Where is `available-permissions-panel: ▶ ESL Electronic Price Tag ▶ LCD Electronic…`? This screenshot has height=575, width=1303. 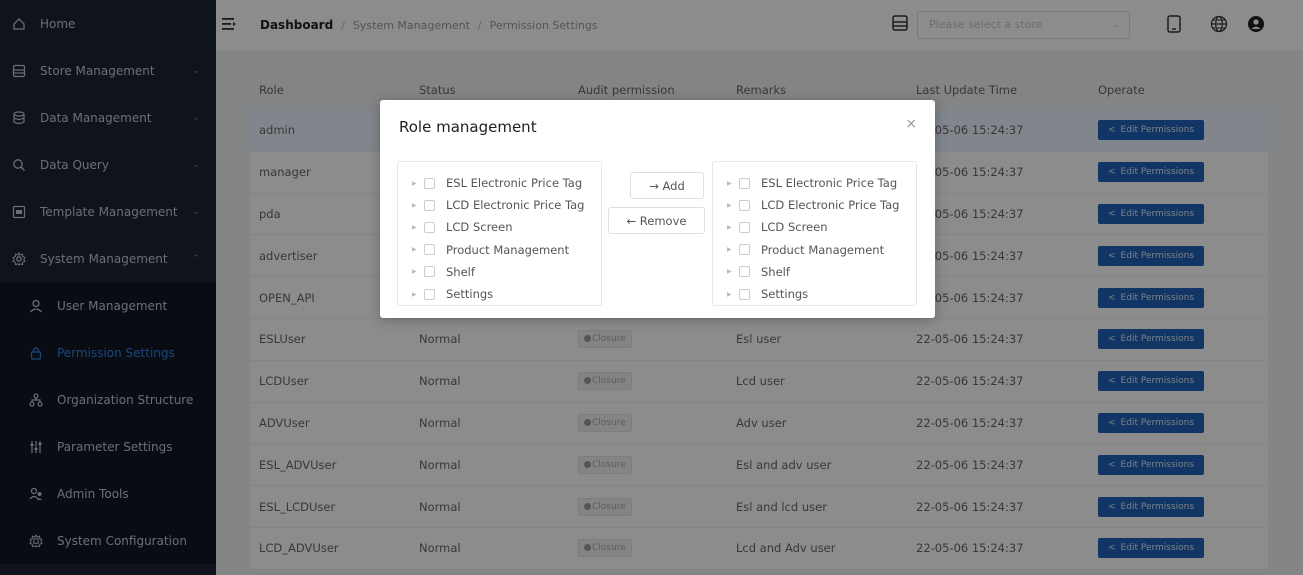
available-permissions-panel: ▶ ESL Electronic Price Tag ▶ LCD Electronic… is located at coordinates (499, 233).